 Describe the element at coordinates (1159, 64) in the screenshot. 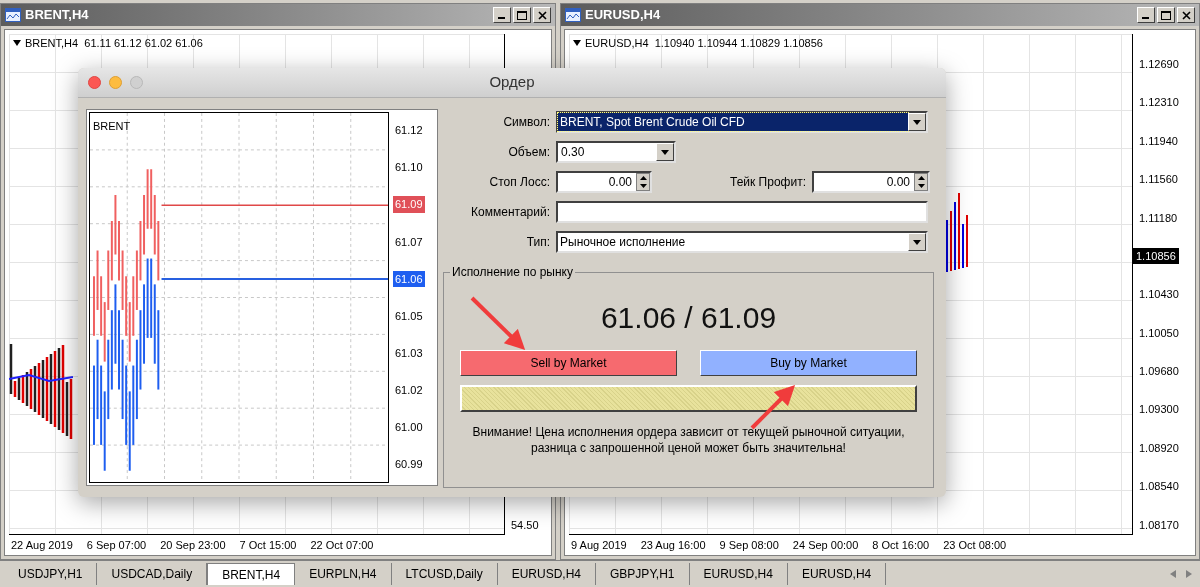

I see `price-axis-label: 1.12690` at that location.